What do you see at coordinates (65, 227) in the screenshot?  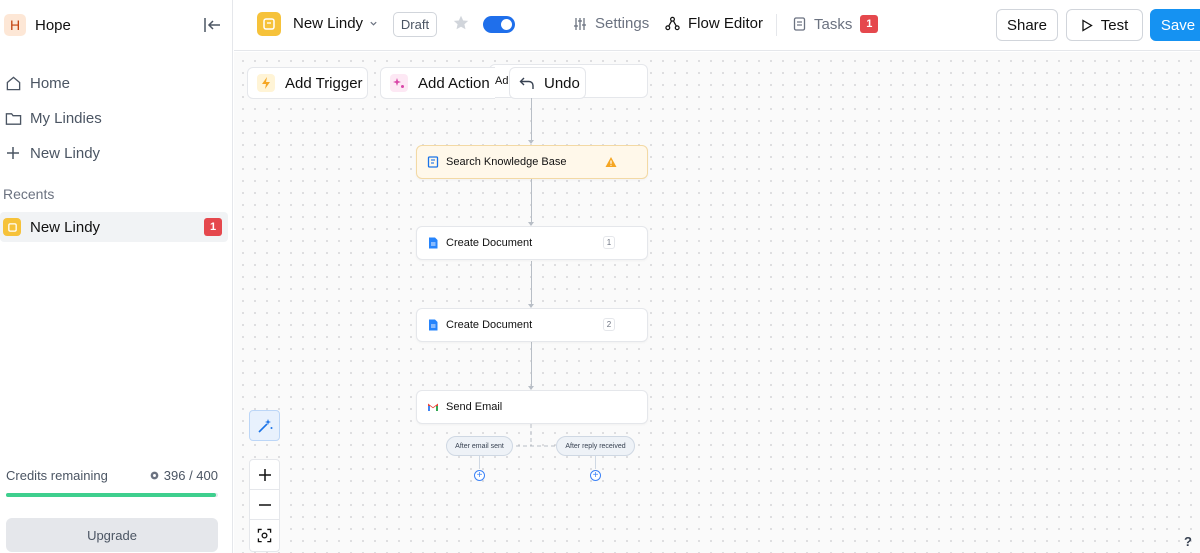 I see `recent-item-label: New Lindy` at bounding box center [65, 227].